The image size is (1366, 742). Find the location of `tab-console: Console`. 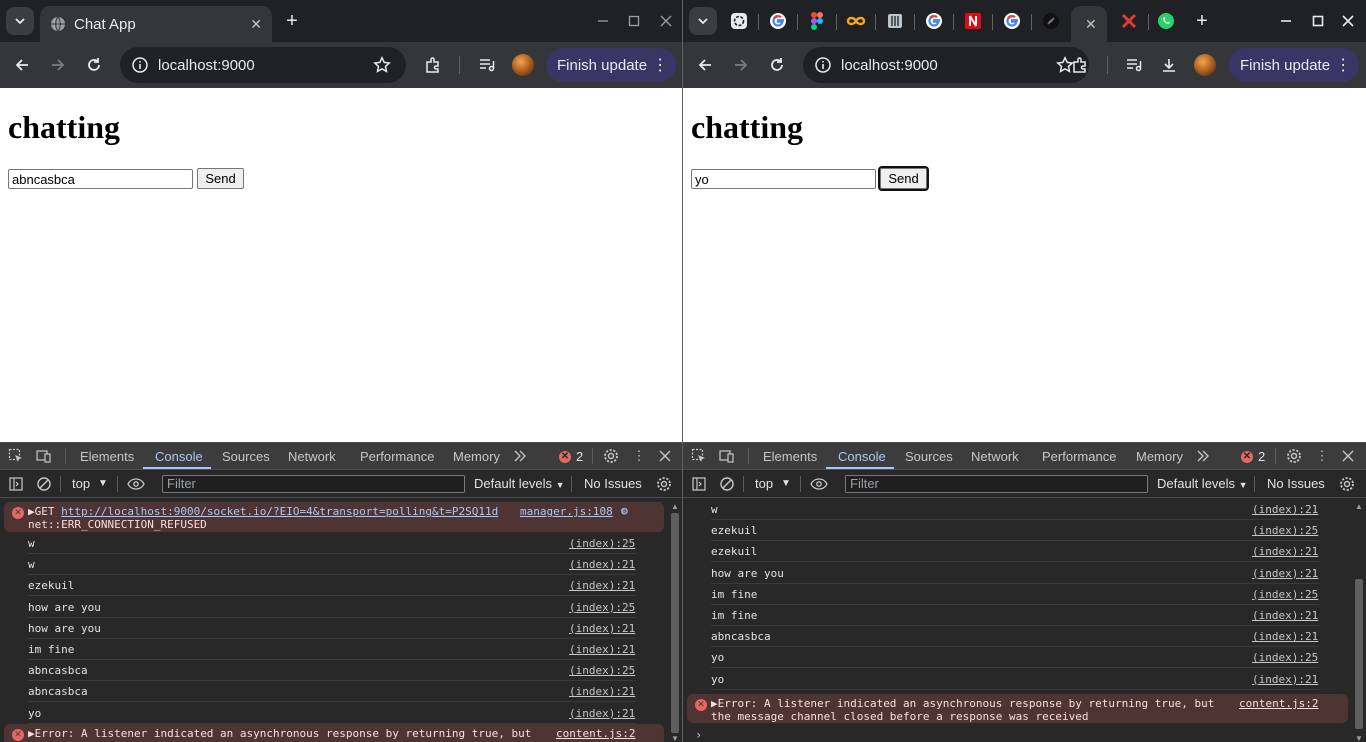

tab-console: Console is located at coordinates (862, 456).